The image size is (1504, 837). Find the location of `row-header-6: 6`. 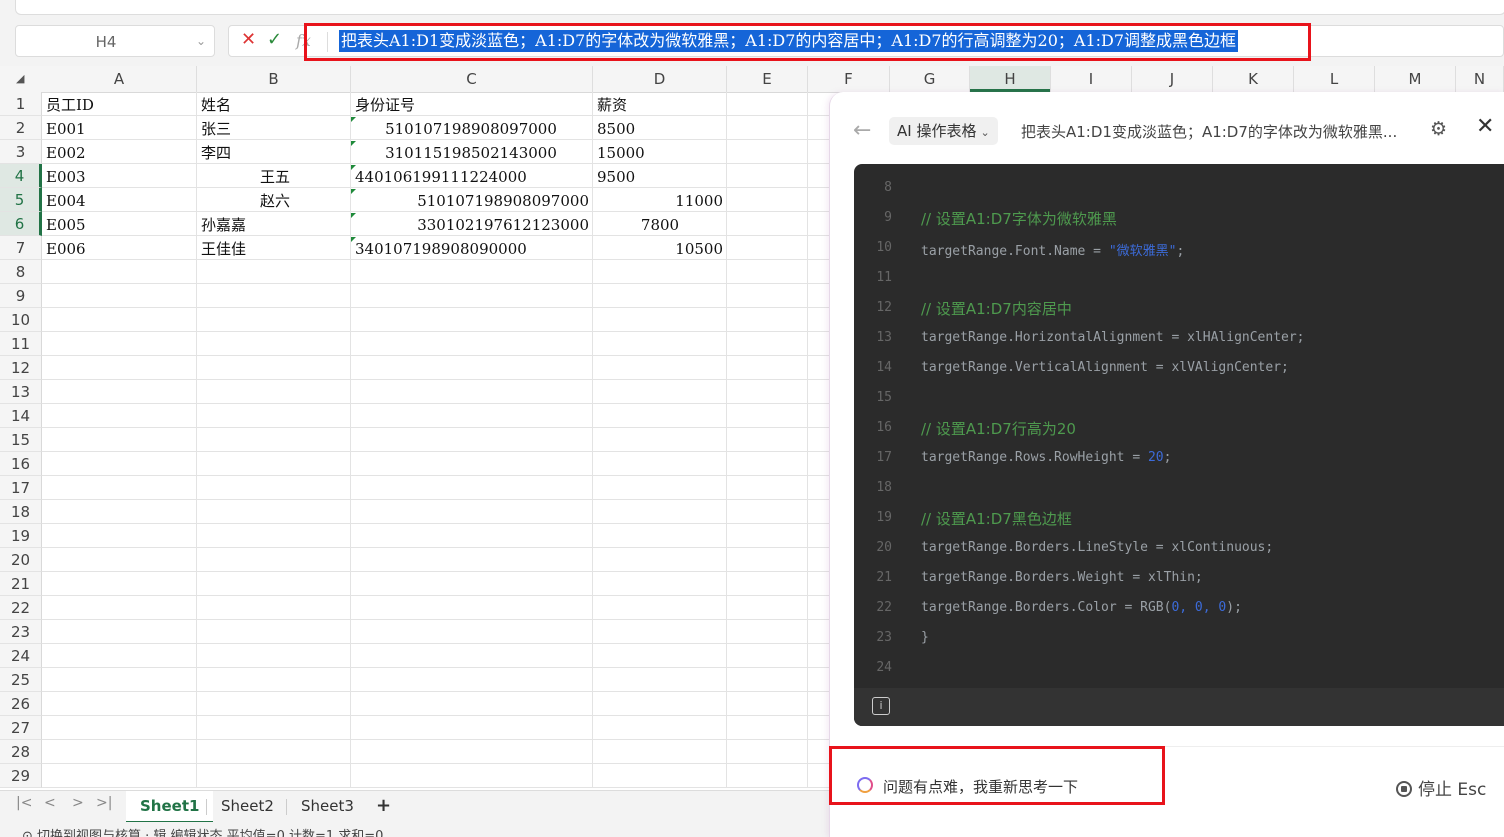

row-header-6: 6 is located at coordinates (21, 224).